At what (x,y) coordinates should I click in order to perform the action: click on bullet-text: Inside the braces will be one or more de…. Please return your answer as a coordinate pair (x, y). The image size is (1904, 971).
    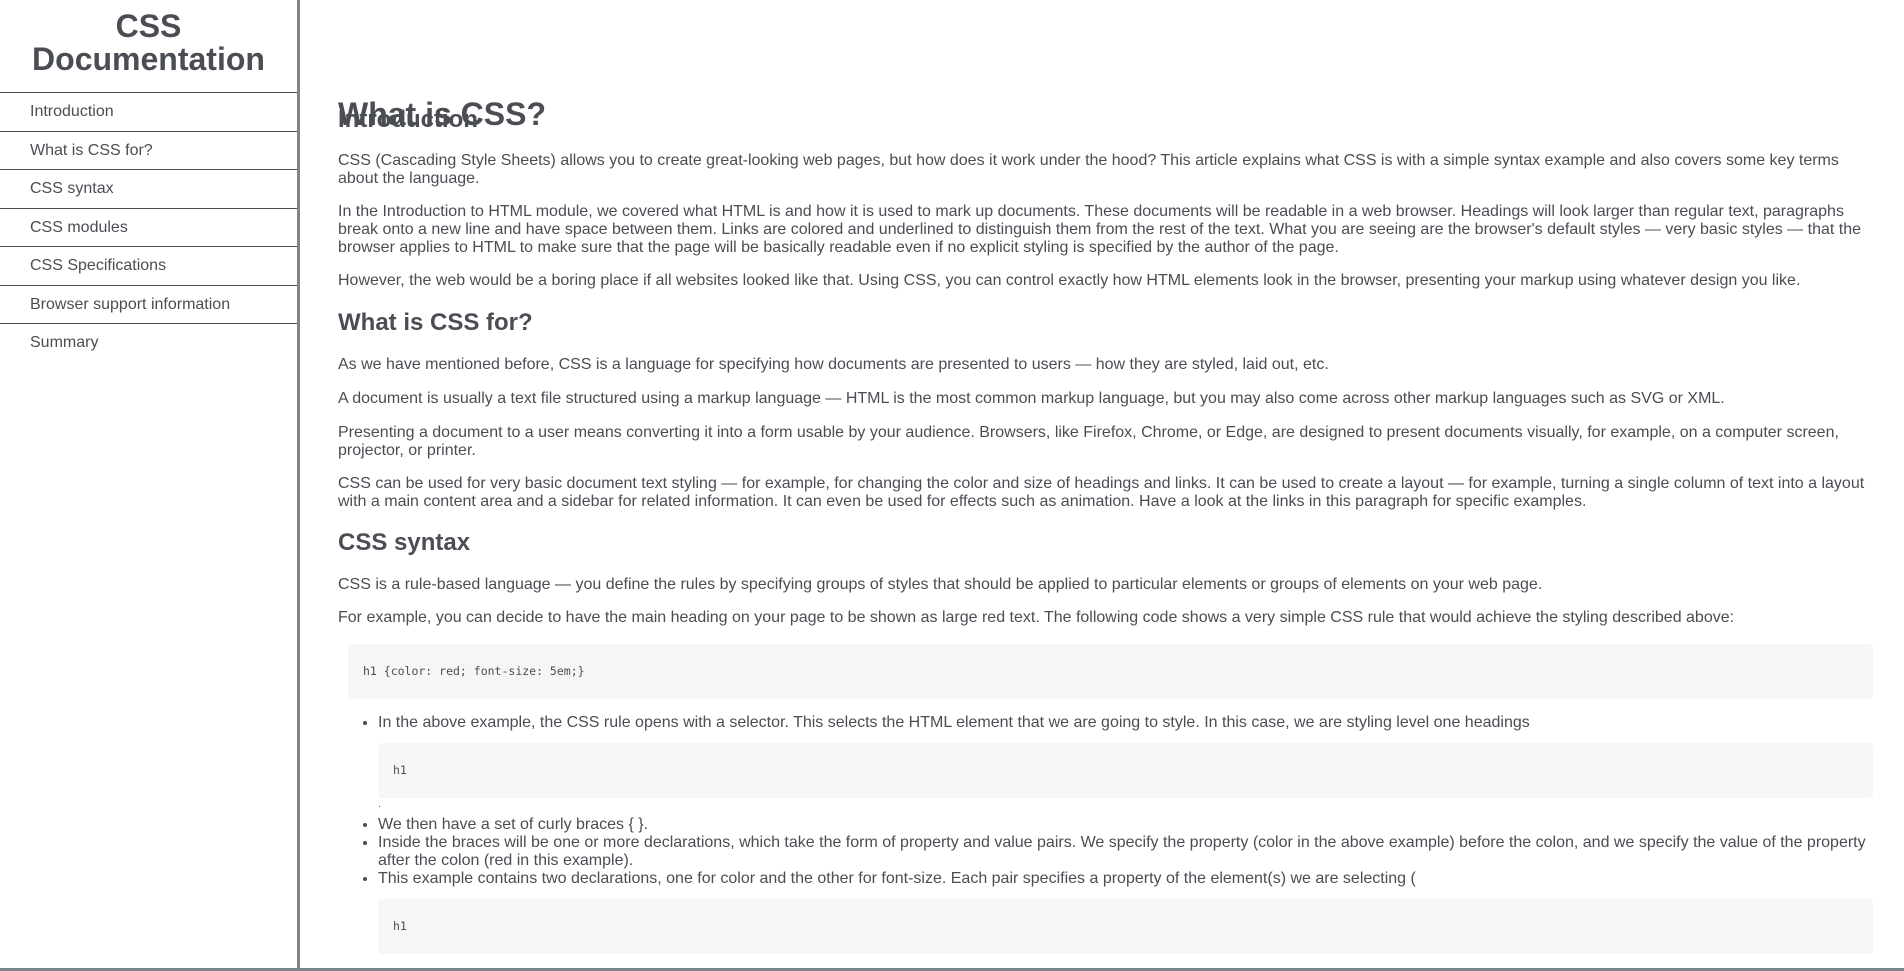
    Looking at the image, I should click on (1122, 851).